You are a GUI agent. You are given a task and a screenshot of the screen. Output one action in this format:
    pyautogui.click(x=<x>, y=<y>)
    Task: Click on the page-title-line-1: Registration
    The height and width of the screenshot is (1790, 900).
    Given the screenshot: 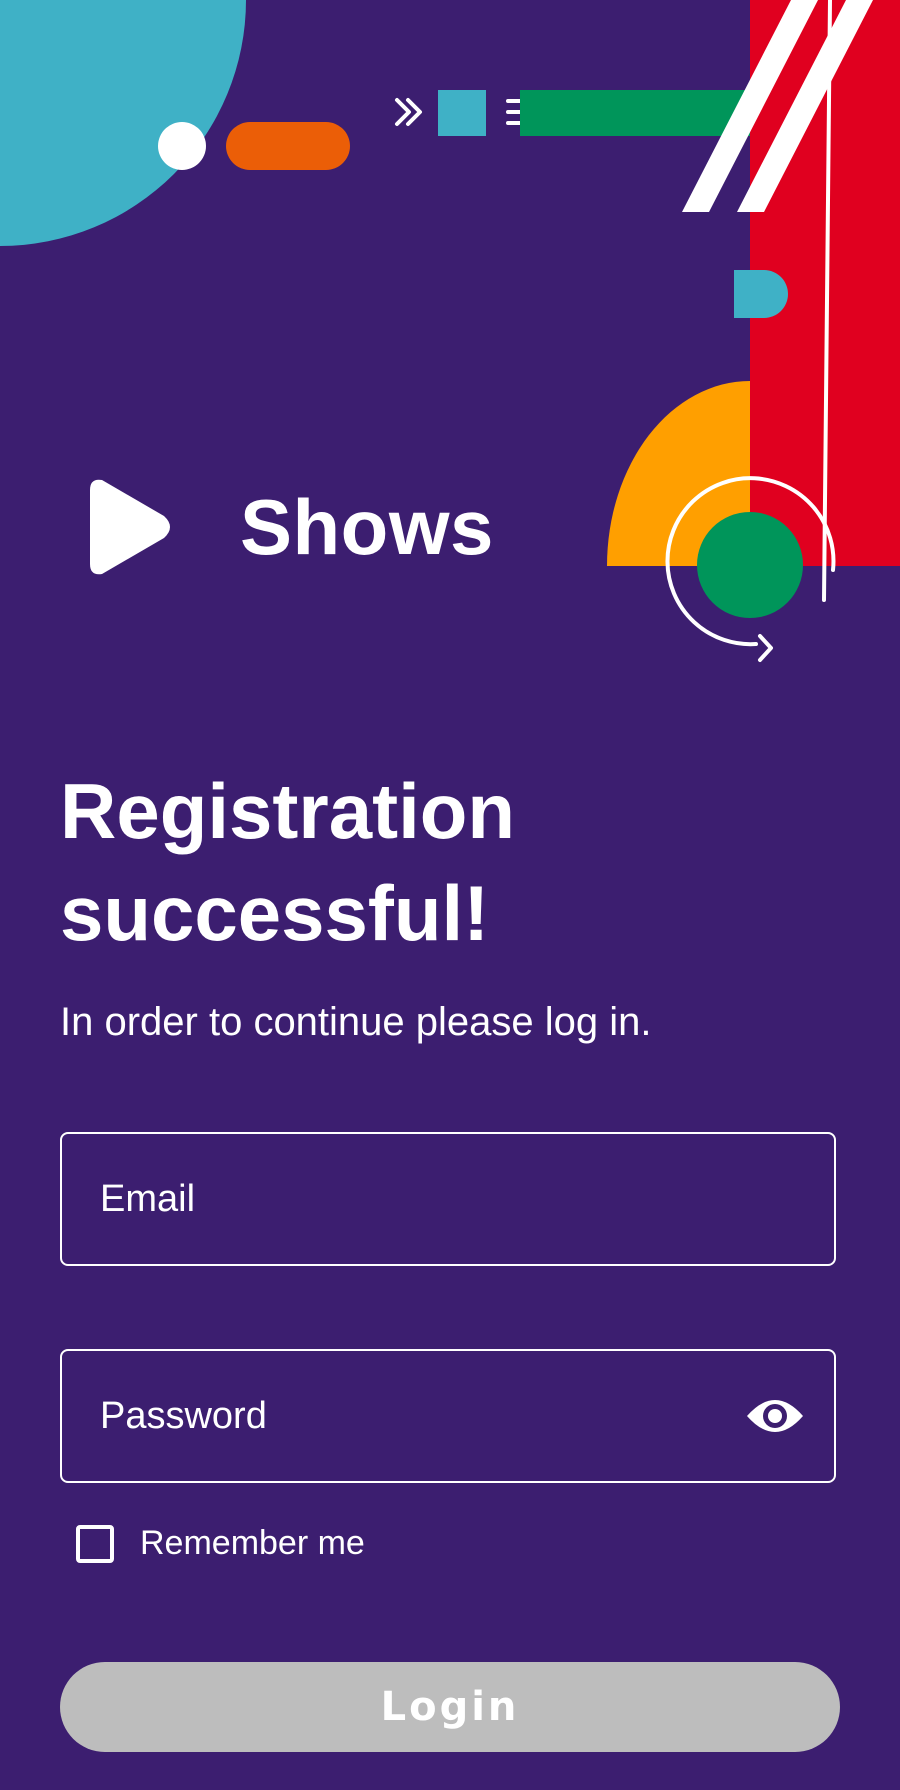 What is the action you would take?
    pyautogui.click(x=288, y=811)
    